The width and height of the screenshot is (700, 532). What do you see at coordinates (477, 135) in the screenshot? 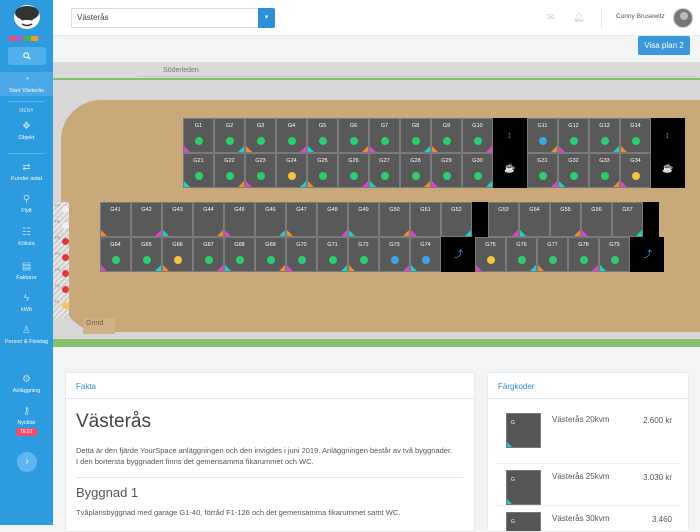
I see `garage-unit: G10` at bounding box center [477, 135].